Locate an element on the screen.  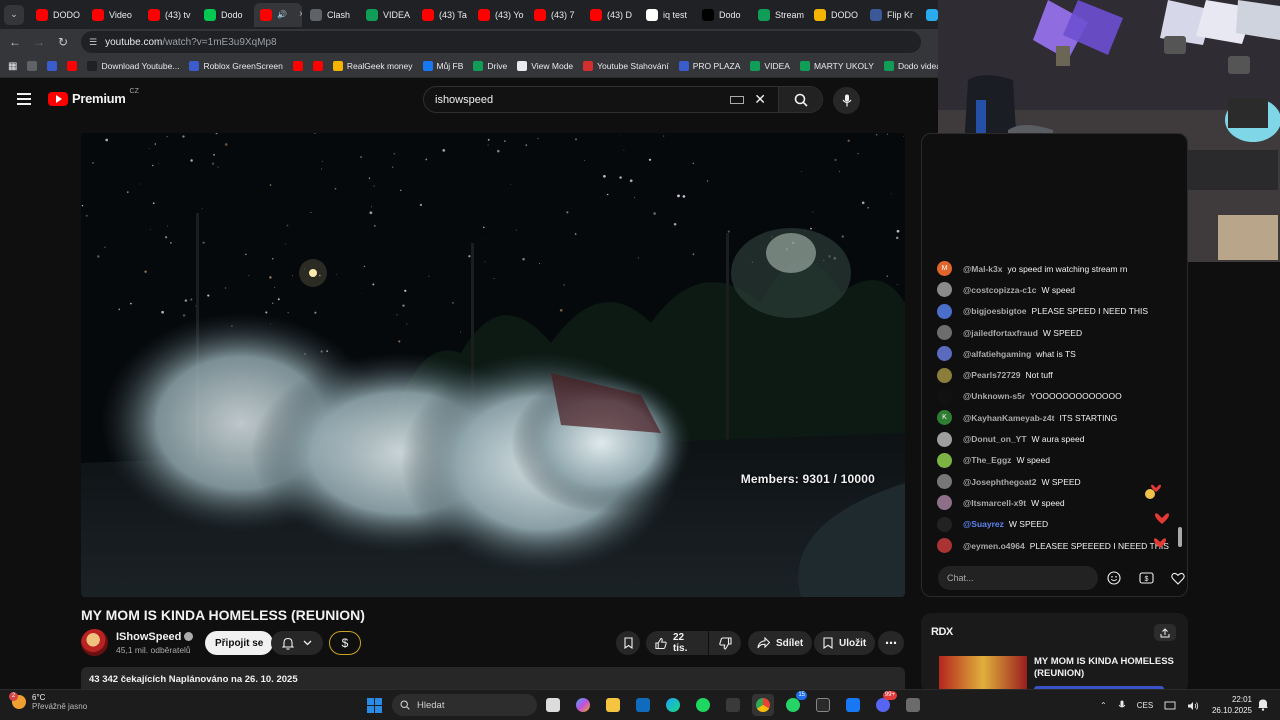
clear-search-icon: ✕ is located at coordinates (760, 99).